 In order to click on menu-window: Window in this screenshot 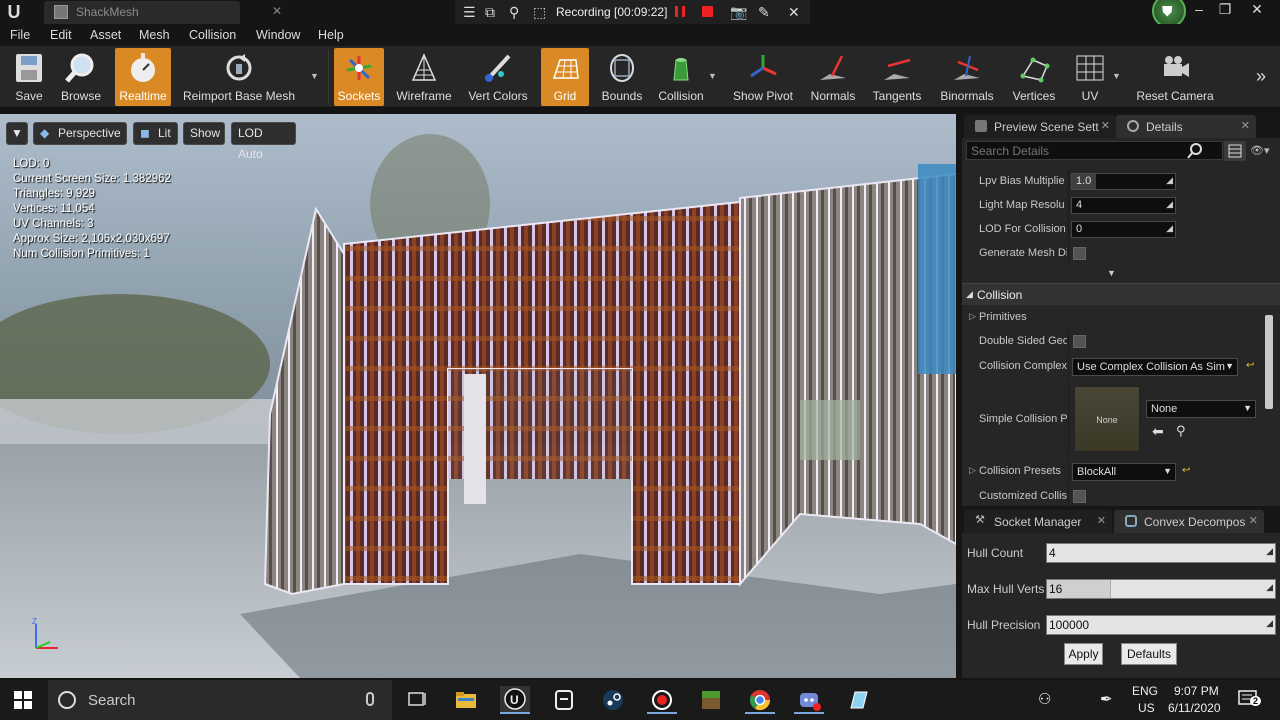, I will do `click(278, 35)`.